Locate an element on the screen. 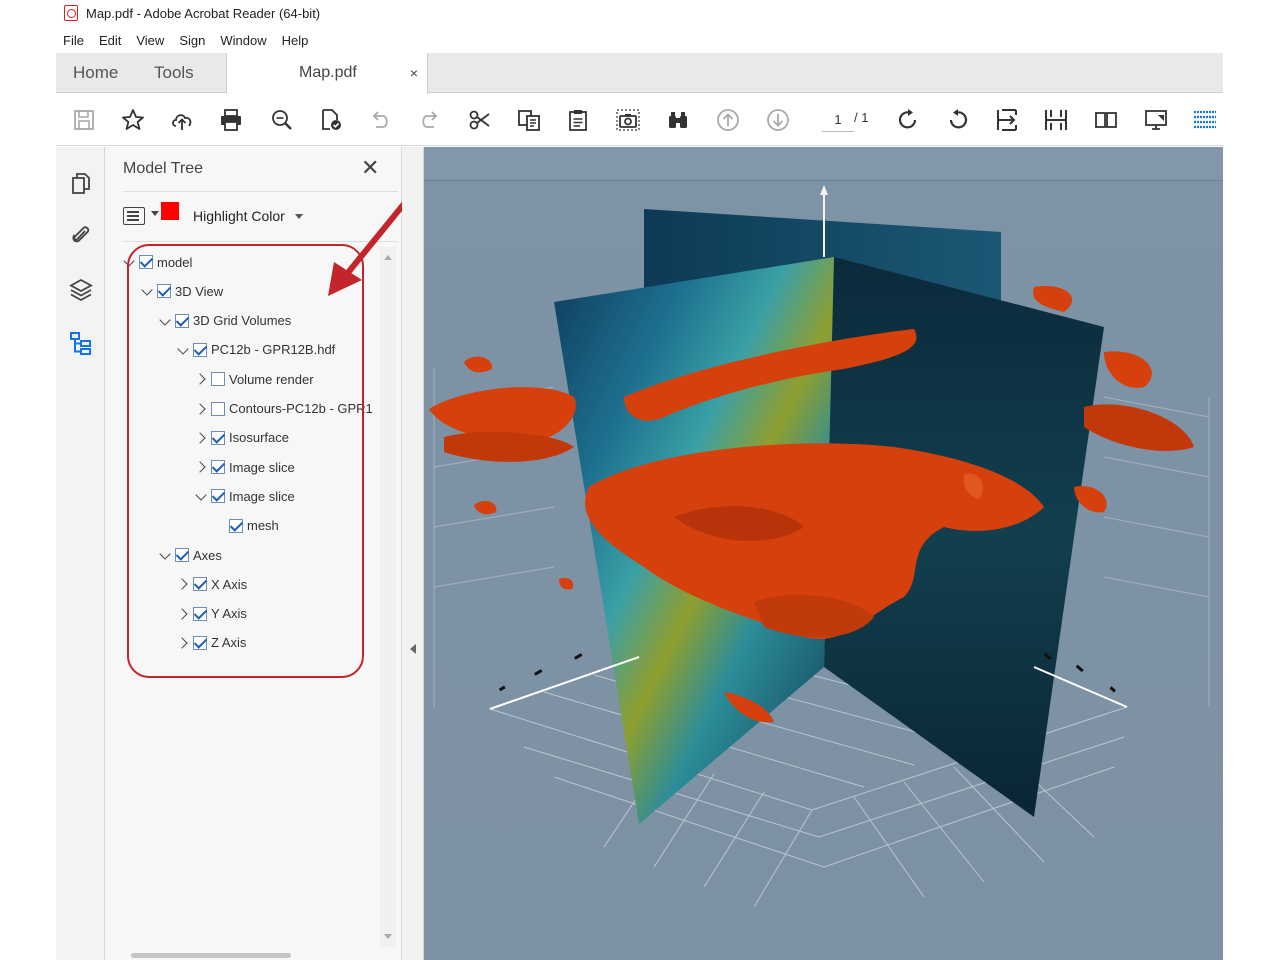 The image size is (1280, 960). model-tree-button is located at coordinates (81, 343).